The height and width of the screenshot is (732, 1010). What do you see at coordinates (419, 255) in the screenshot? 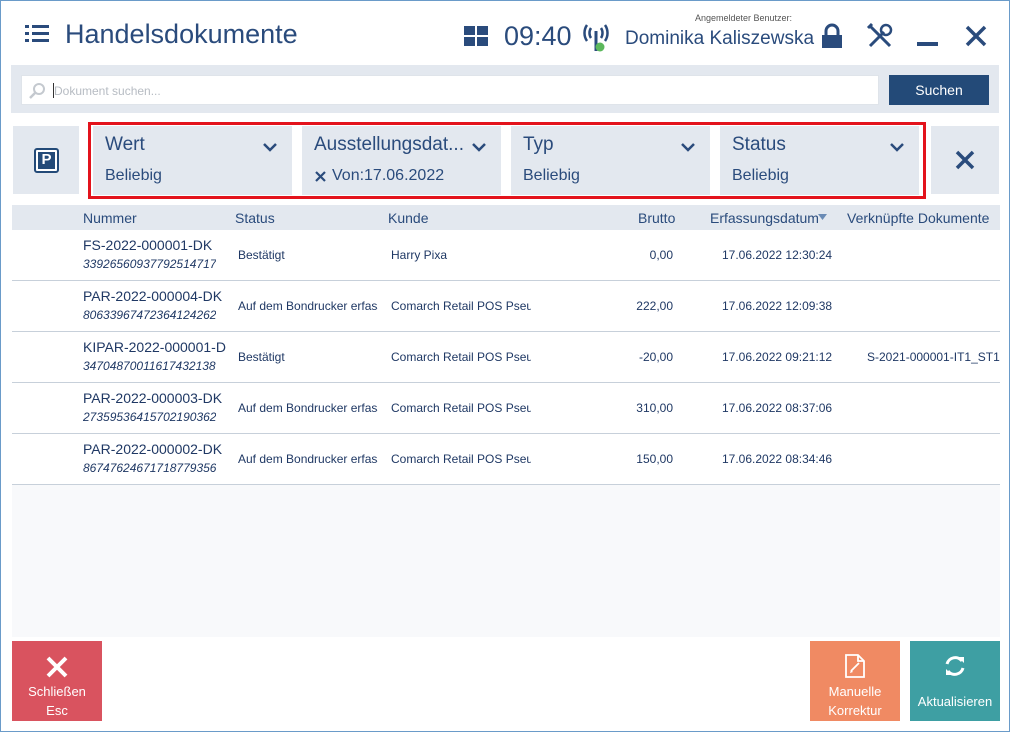
I see `document-customer: Harry Pixa` at bounding box center [419, 255].